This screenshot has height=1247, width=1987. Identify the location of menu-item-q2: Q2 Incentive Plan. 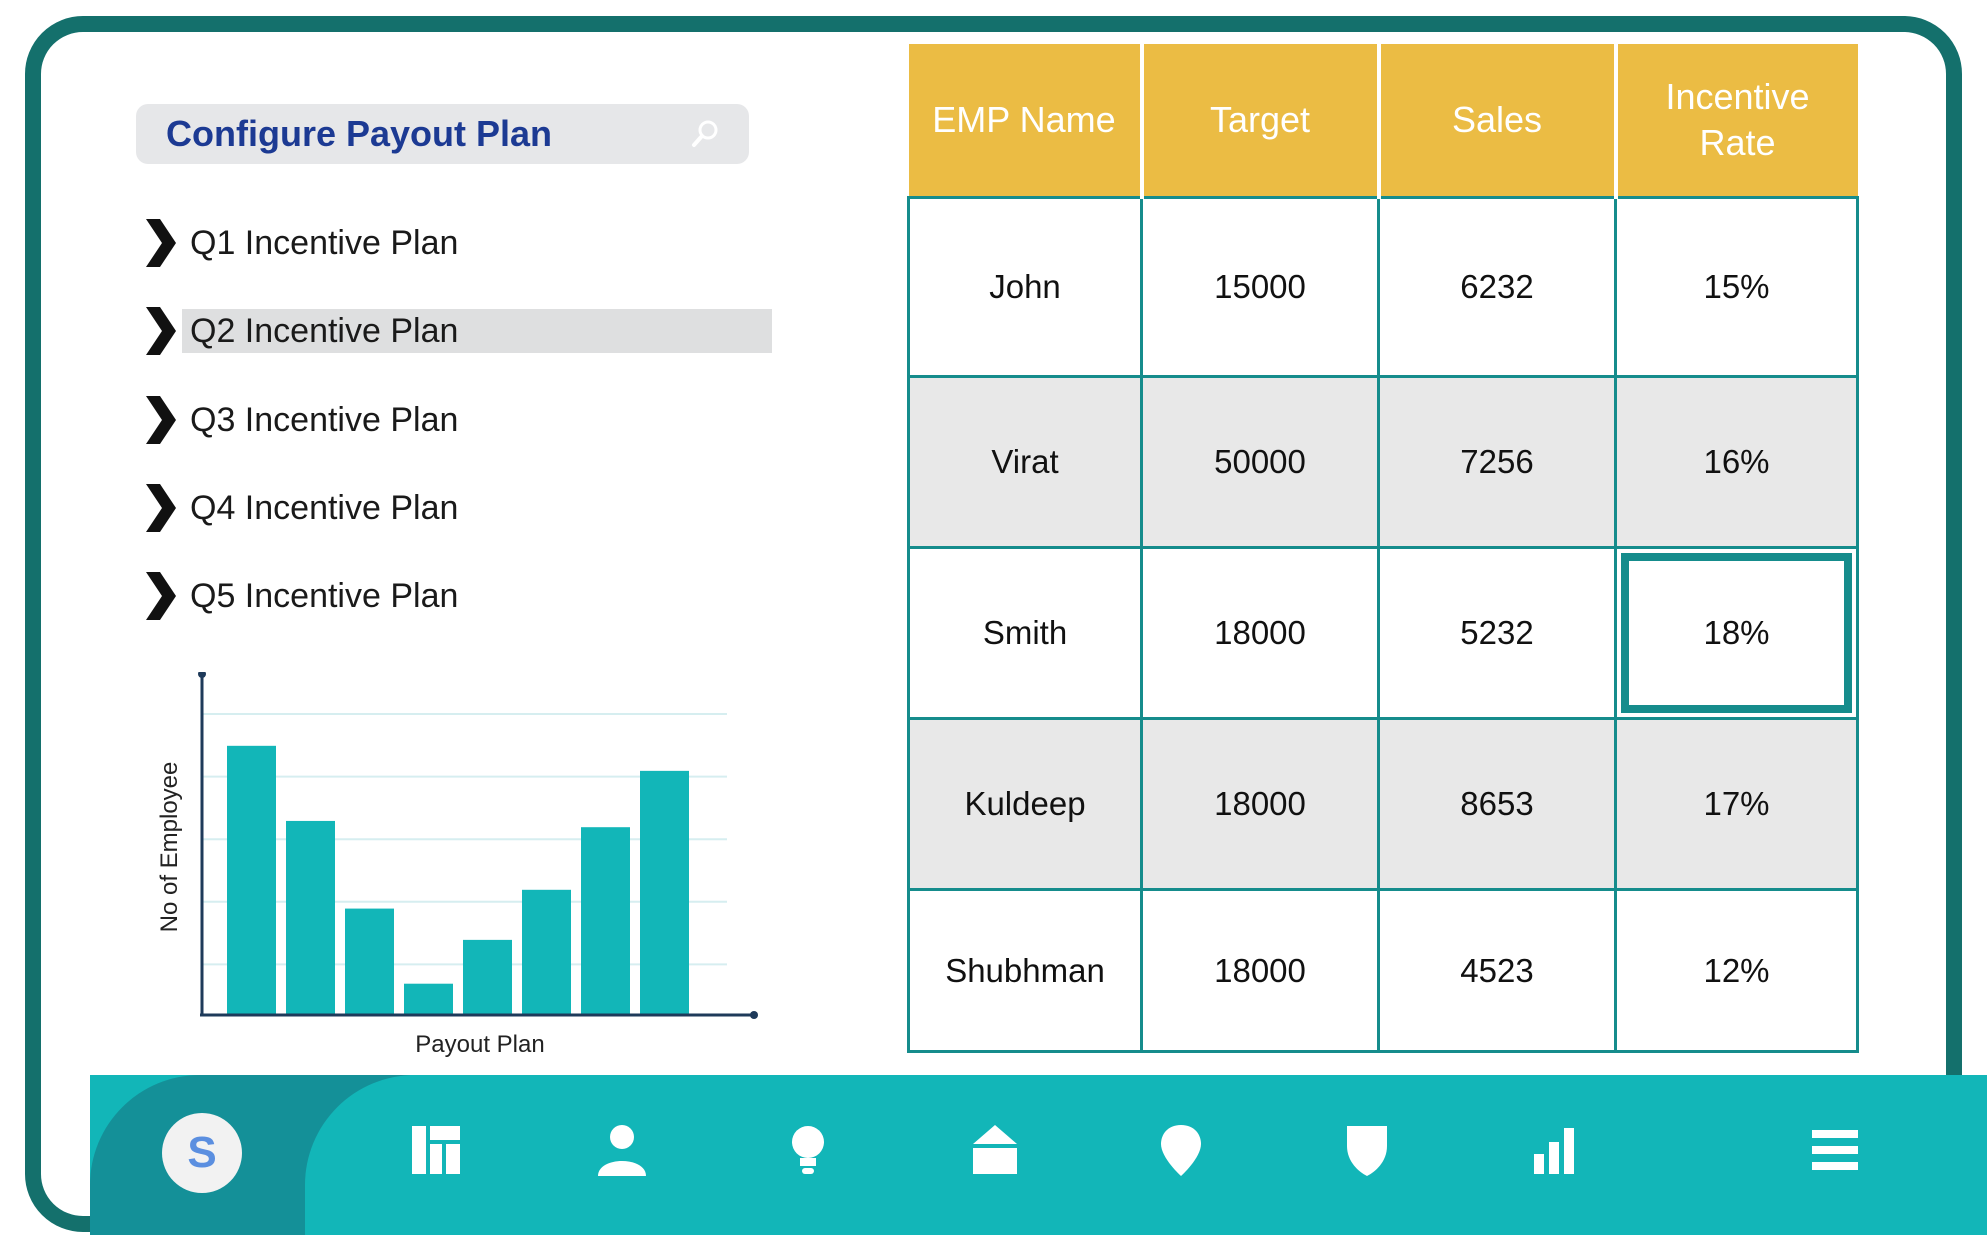
(454, 331).